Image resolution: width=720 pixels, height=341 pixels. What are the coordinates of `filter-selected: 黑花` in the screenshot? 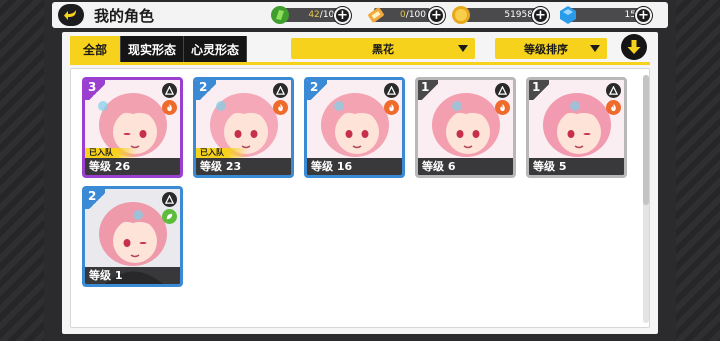 It's located at (383, 49).